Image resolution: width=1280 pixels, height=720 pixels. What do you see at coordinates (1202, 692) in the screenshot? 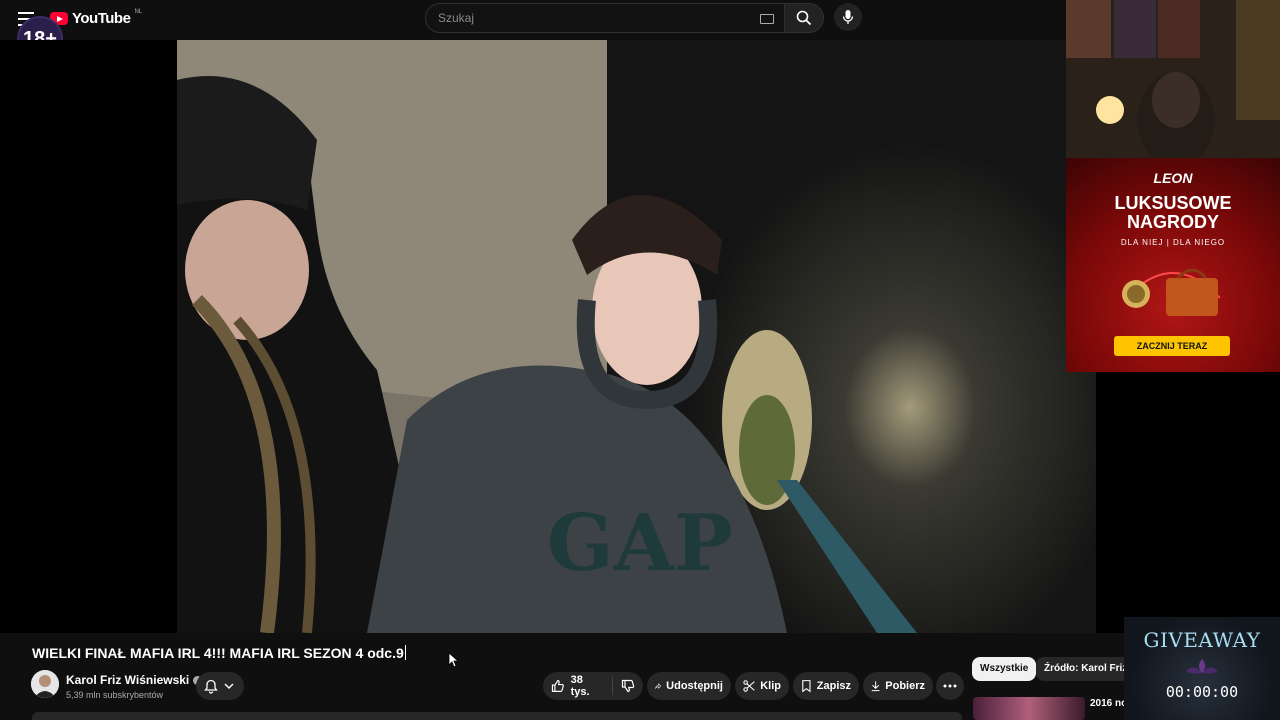
I see `giveaway-timer: 00:00:00` at bounding box center [1202, 692].